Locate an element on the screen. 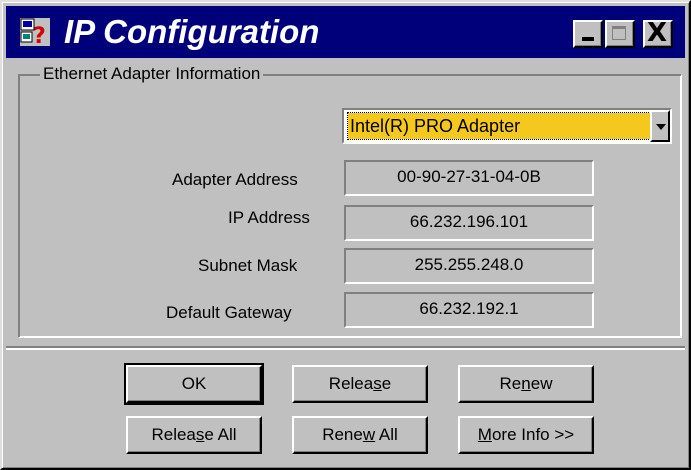  group-label: Ethernet Adapter Information is located at coordinates (152, 74).